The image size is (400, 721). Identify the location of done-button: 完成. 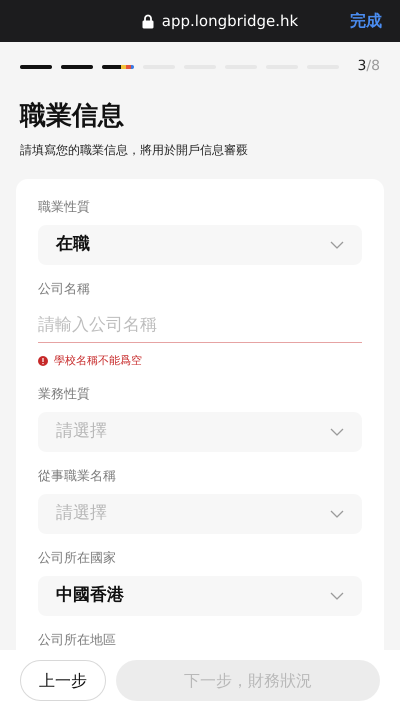
(366, 21).